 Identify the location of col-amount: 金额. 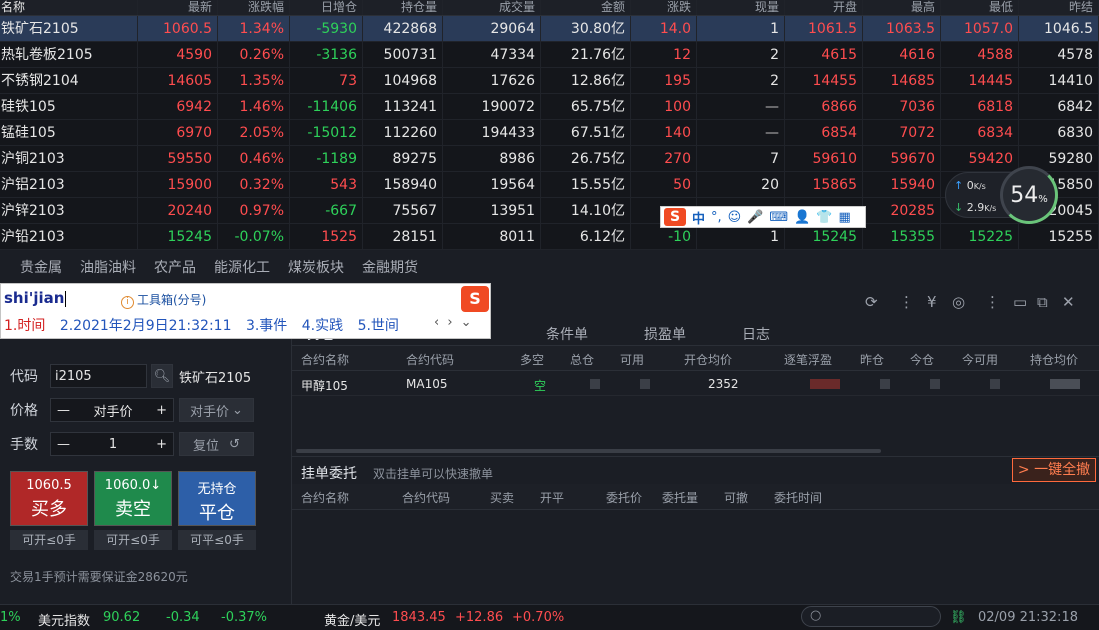
(586, 7).